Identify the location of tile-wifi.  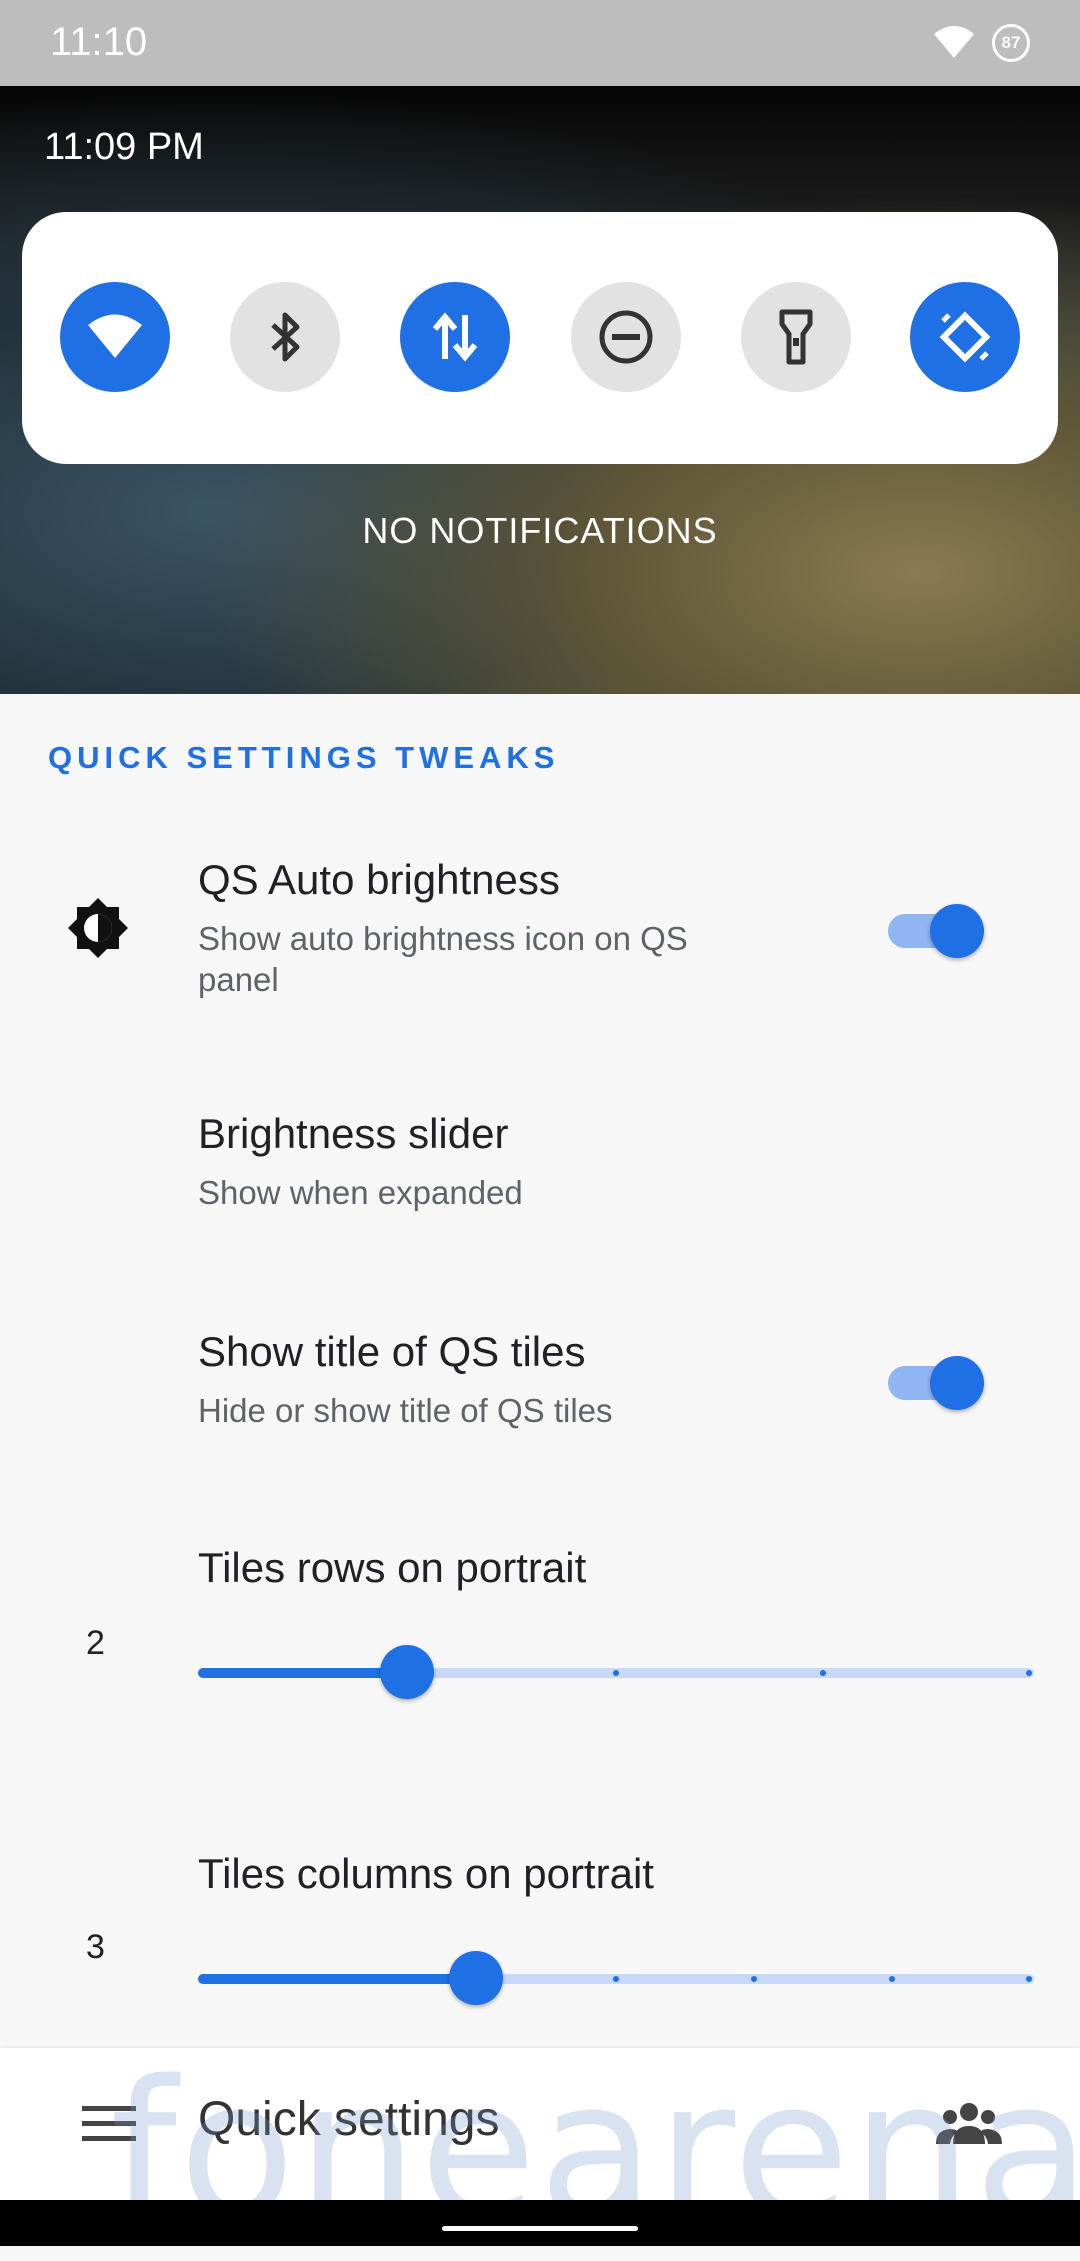
(115, 337).